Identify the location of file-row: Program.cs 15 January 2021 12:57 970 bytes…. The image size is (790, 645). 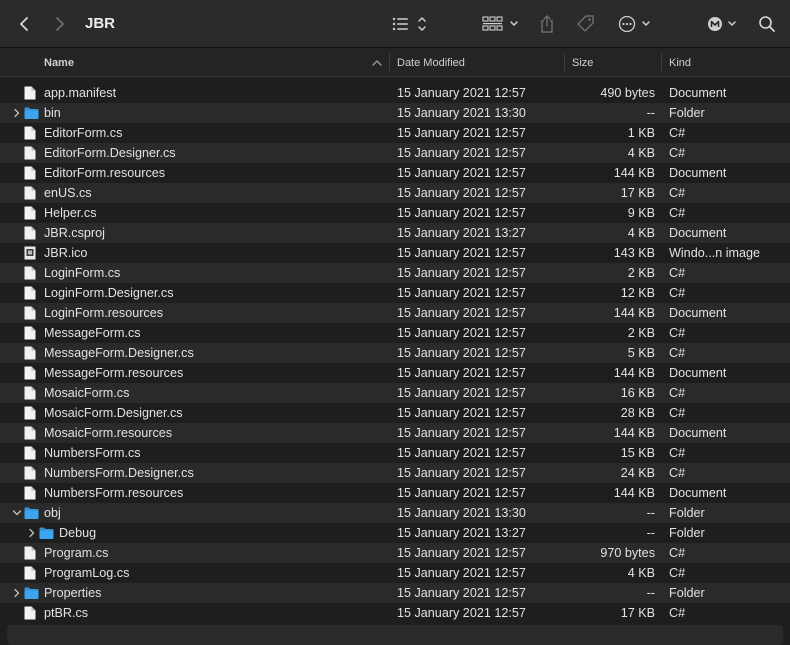
(395, 553).